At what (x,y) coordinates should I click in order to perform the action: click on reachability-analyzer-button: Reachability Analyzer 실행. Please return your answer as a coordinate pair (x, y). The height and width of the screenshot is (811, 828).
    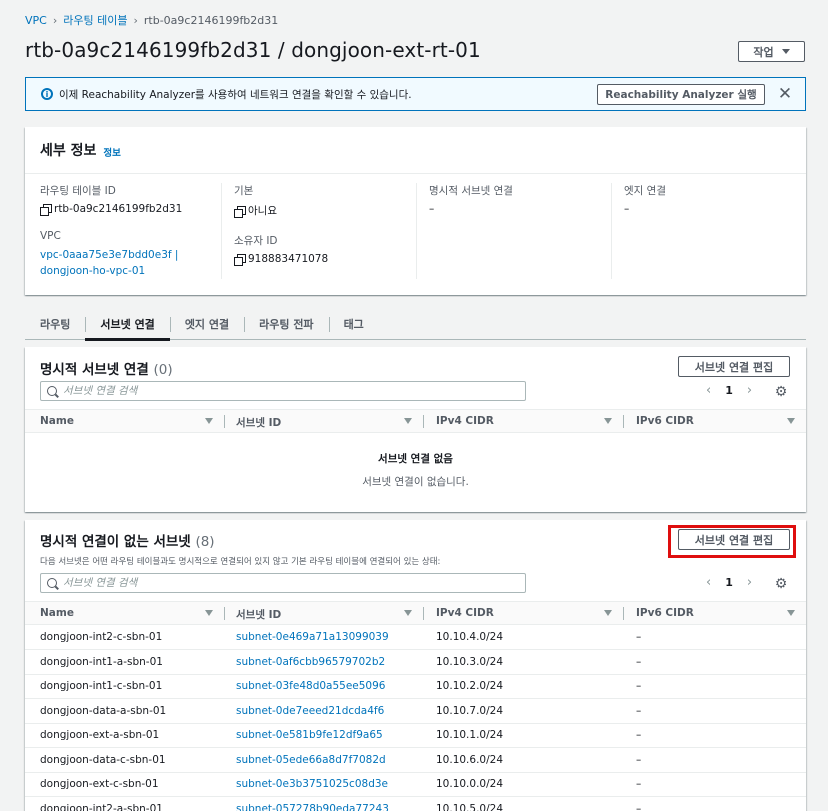
    Looking at the image, I should click on (681, 94).